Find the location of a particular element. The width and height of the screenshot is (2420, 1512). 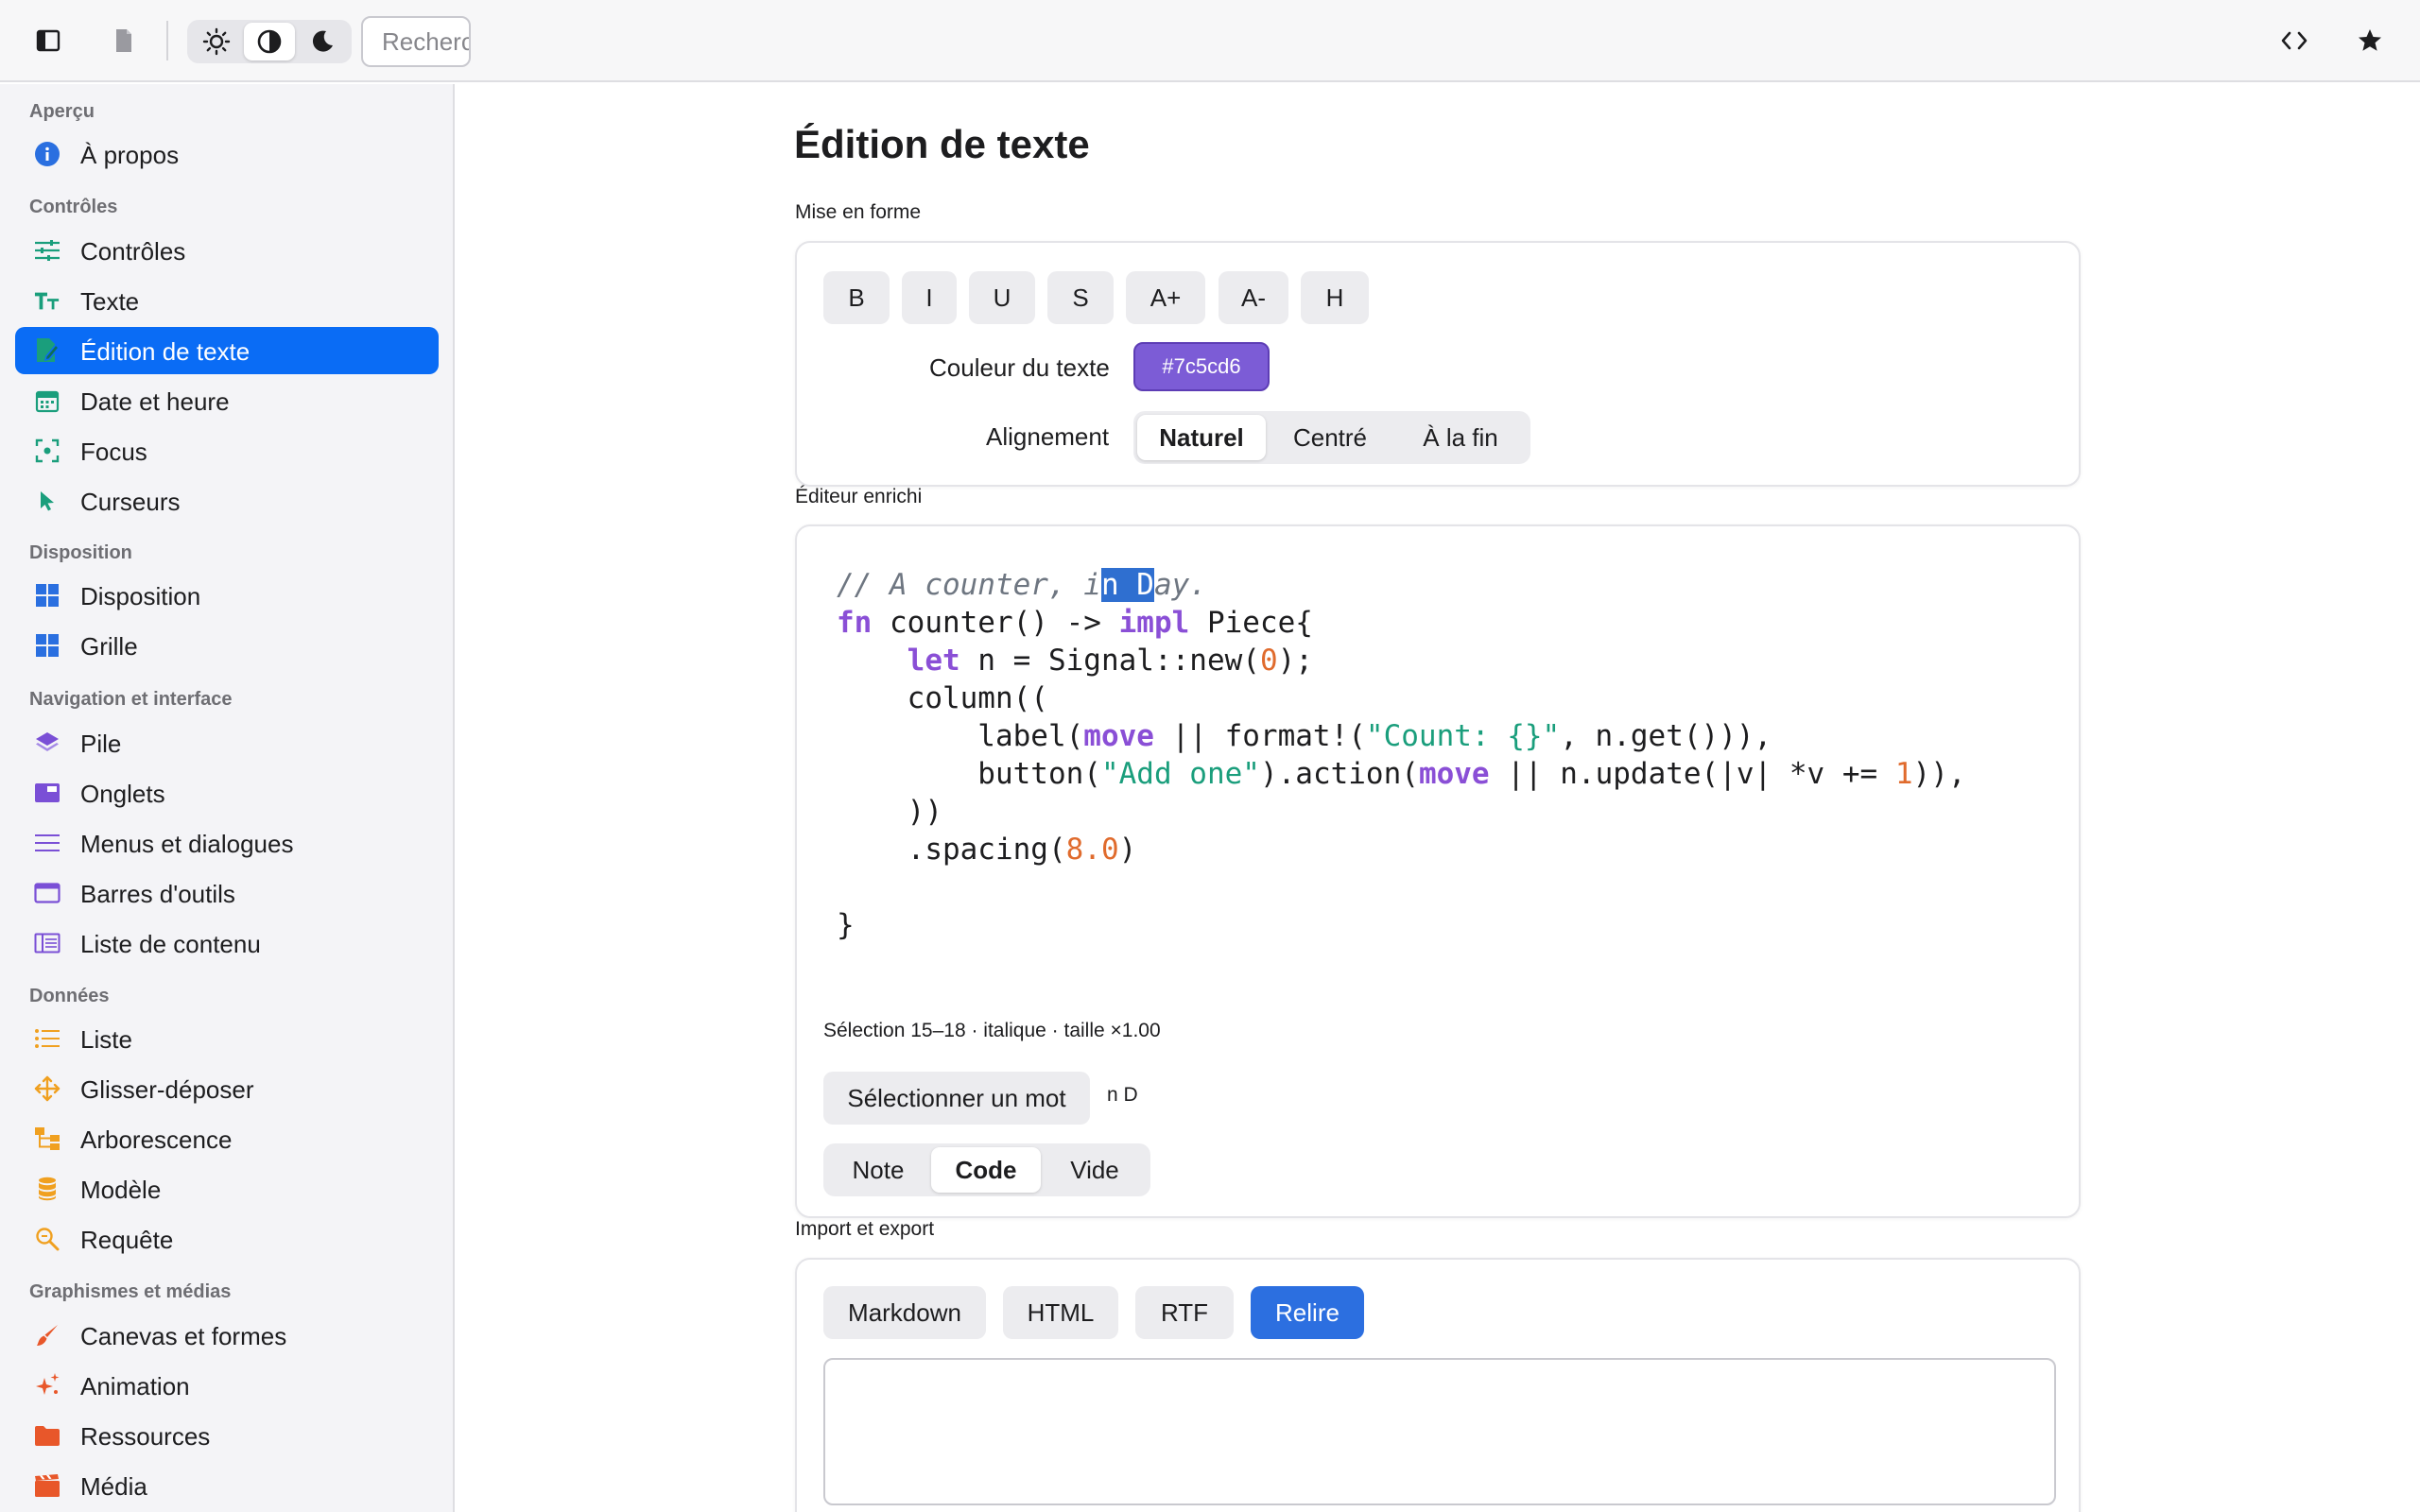

sidebar-item-label: Animation is located at coordinates (135, 1386).